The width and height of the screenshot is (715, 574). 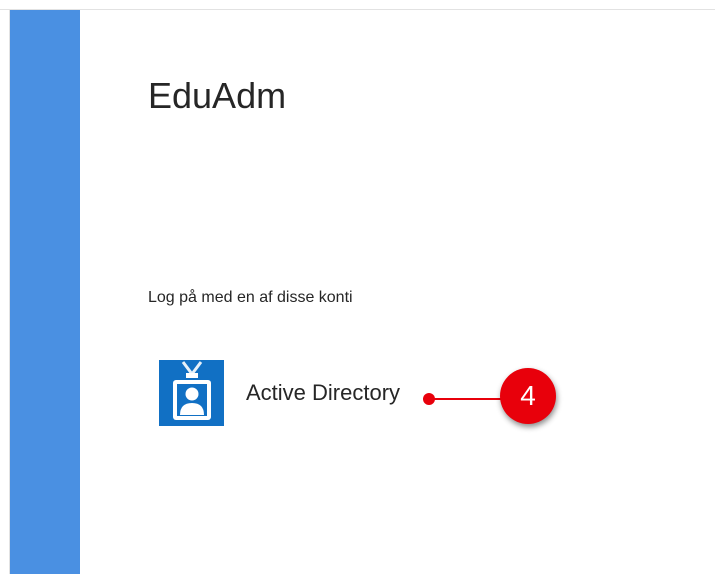 What do you see at coordinates (357, 5) in the screenshot?
I see `window-top-border` at bounding box center [357, 5].